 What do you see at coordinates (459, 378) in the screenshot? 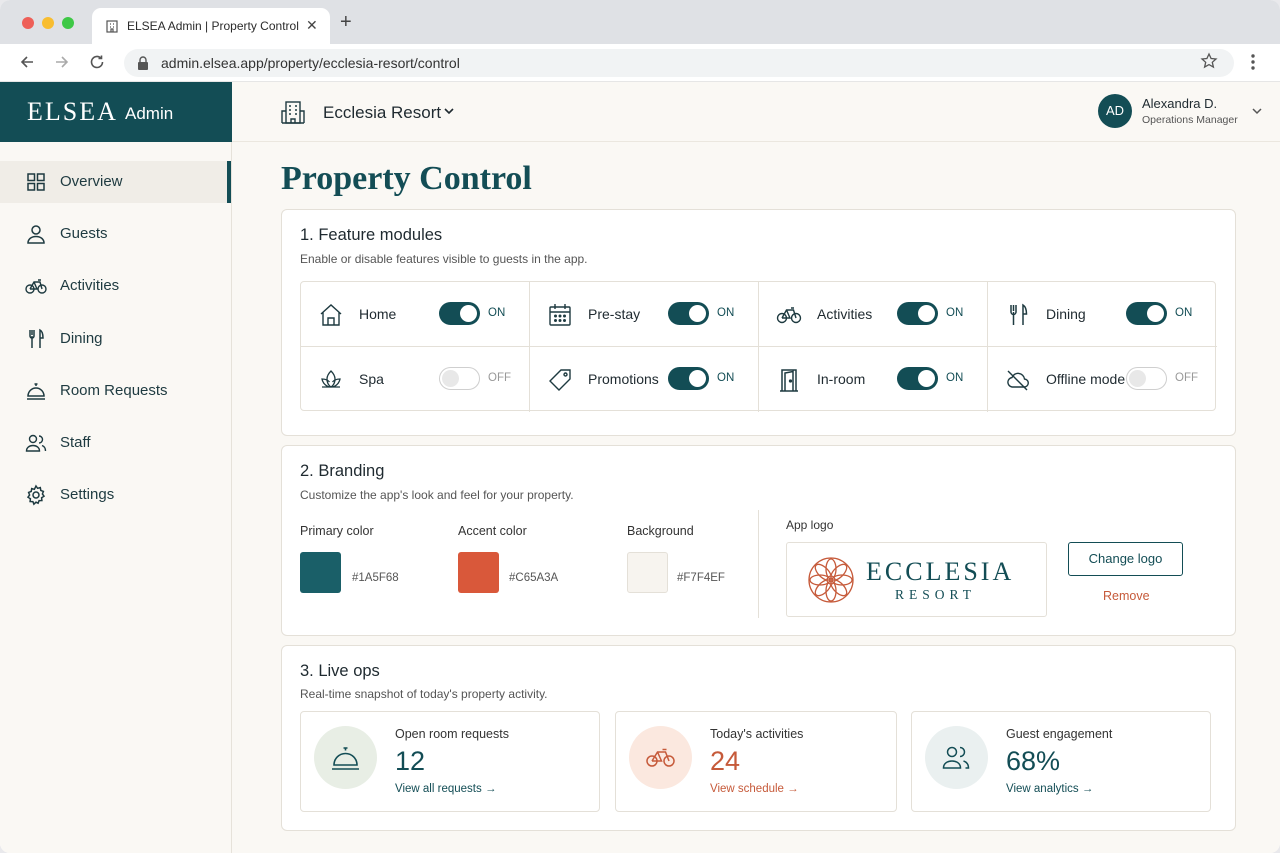
I see `spa-toggle` at bounding box center [459, 378].